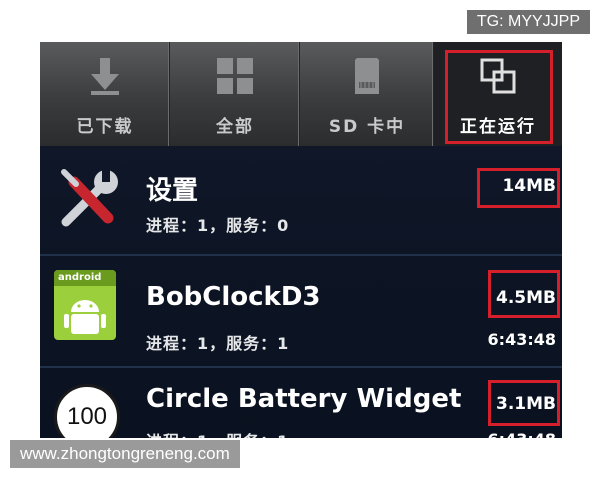 The height and width of the screenshot is (480, 600). Describe the element at coordinates (233, 297) in the screenshot. I see `app-name: BobClockD3` at that location.